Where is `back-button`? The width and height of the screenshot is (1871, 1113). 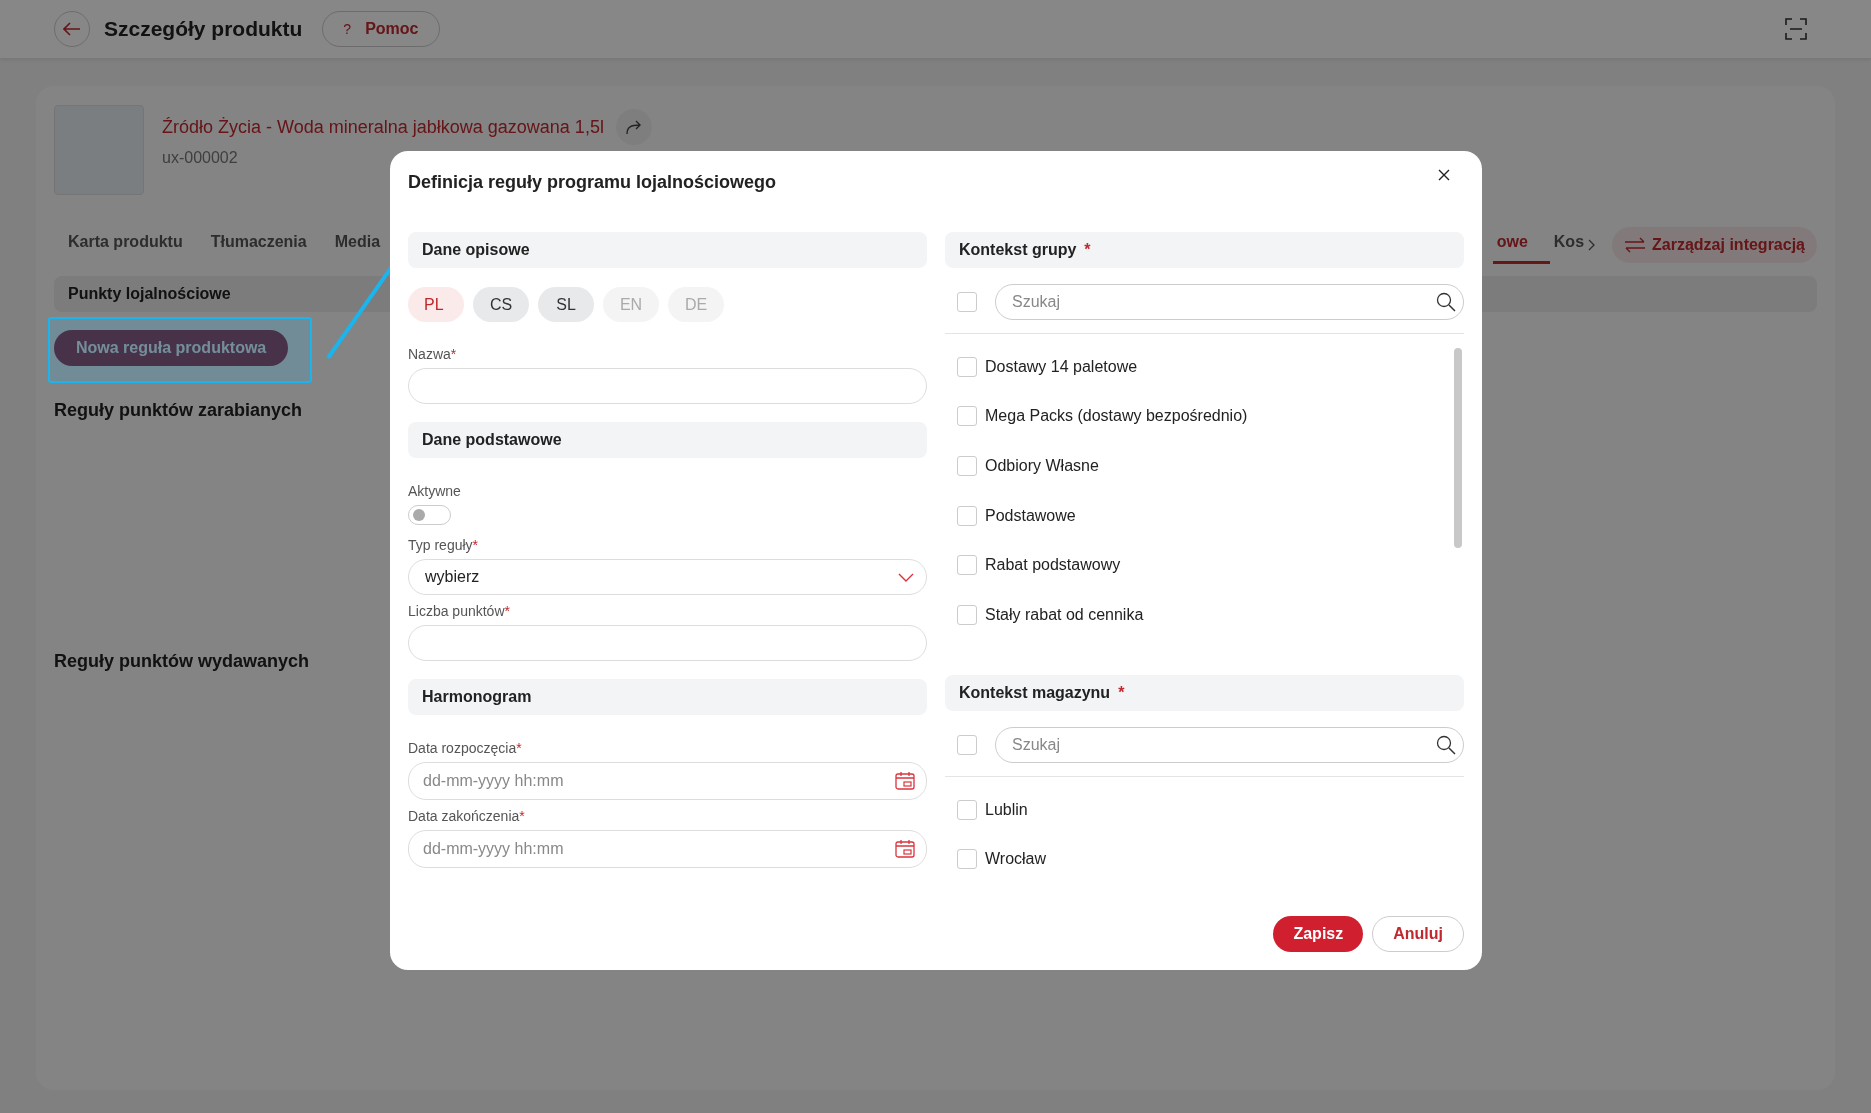 back-button is located at coordinates (72, 29).